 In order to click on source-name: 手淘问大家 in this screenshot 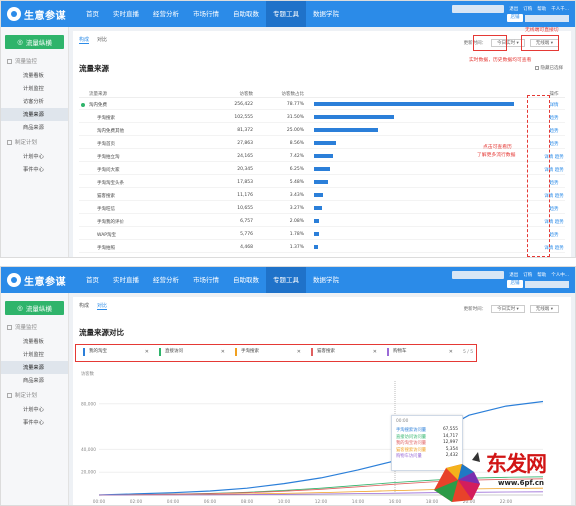, I will do `click(108, 170)`.